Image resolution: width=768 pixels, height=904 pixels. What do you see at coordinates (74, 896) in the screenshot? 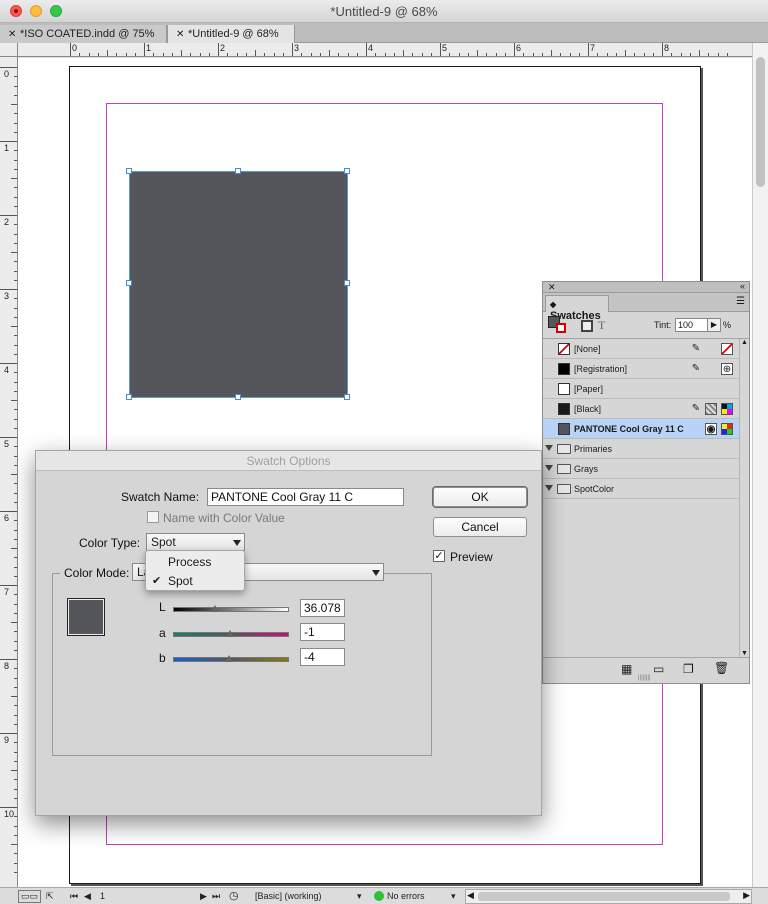
I see `first-page-icon: ⏮` at bounding box center [74, 896].